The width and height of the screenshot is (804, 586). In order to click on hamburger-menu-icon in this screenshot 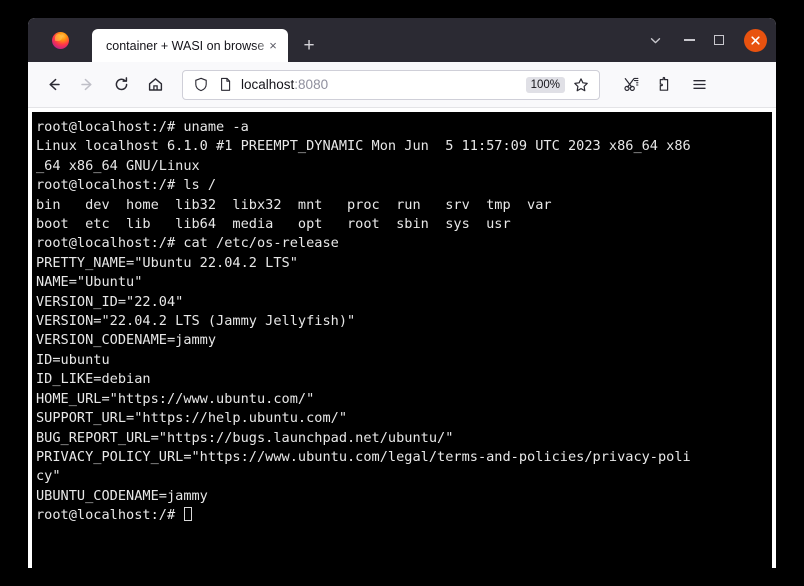, I will do `click(699, 84)`.